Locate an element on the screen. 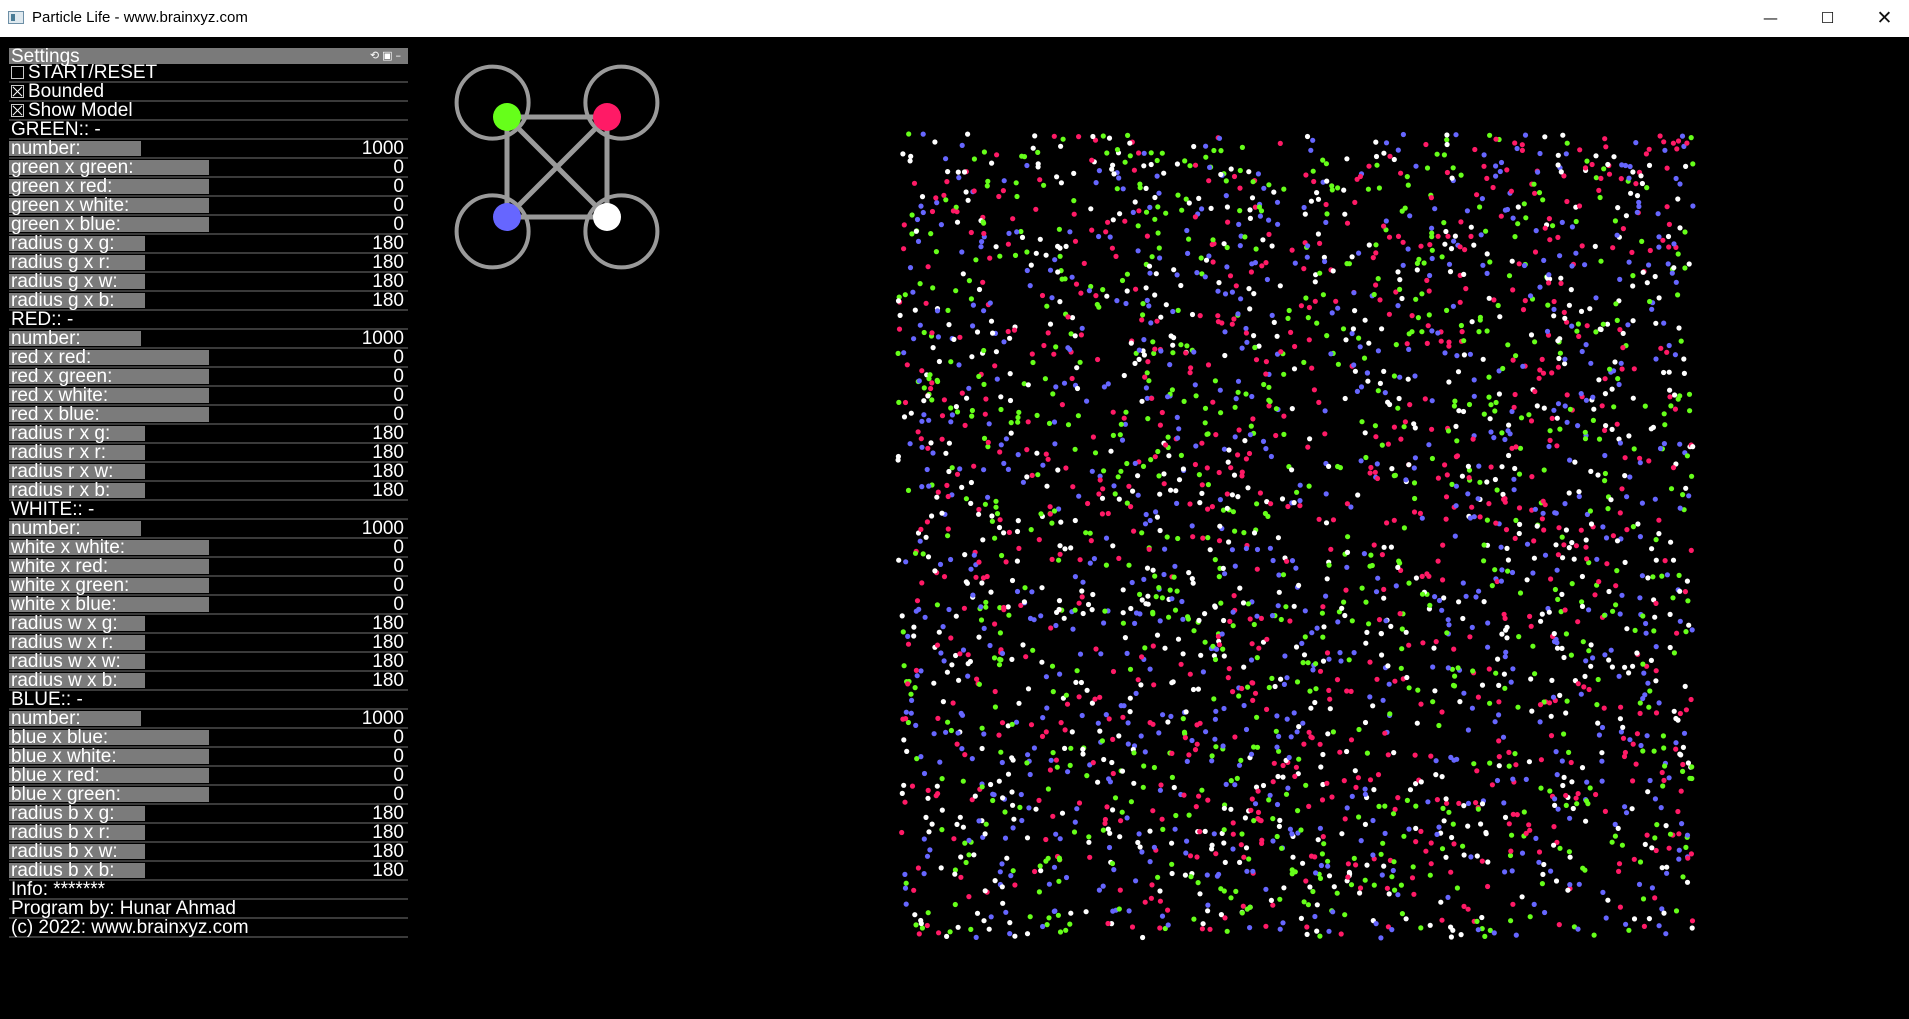  green-radius-slider: radius g x b: 180 is located at coordinates (208, 301).